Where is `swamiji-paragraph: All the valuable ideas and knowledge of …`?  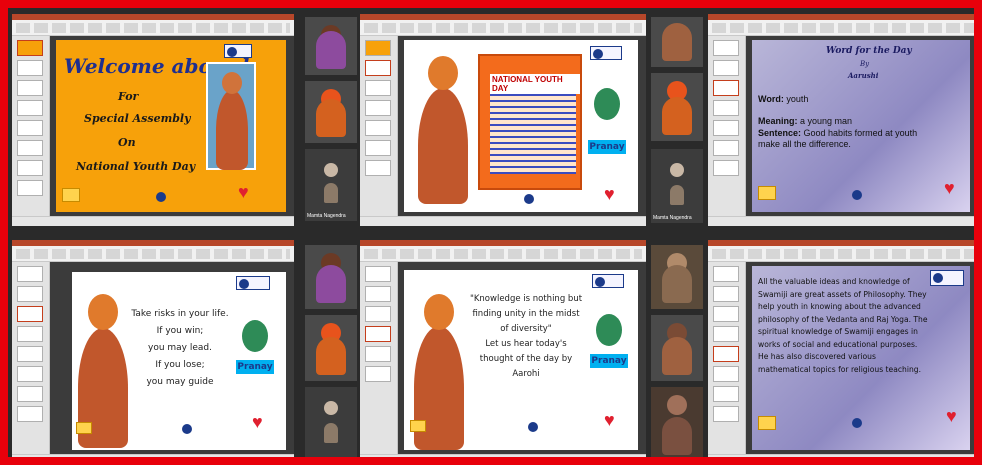 swamiji-paragraph: All the valuable ideas and knowledge of … is located at coordinates (843, 325).